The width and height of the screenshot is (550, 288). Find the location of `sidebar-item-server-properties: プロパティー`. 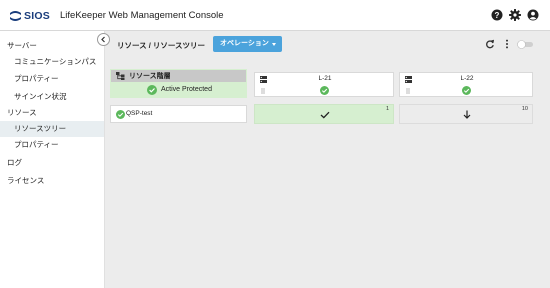

sidebar-item-server-properties: プロパティー is located at coordinates (52, 79).